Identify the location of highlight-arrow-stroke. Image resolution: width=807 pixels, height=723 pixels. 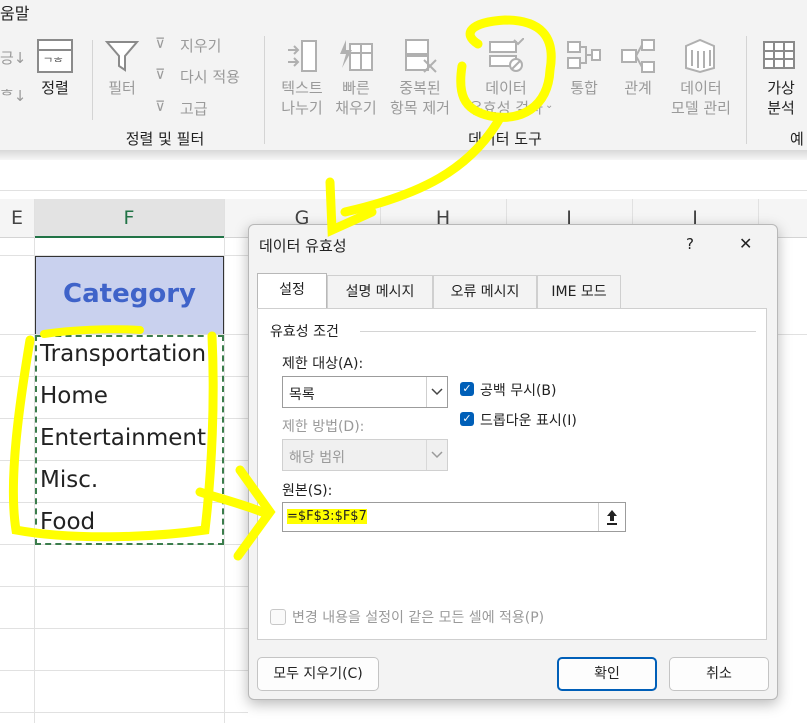
(422, 165).